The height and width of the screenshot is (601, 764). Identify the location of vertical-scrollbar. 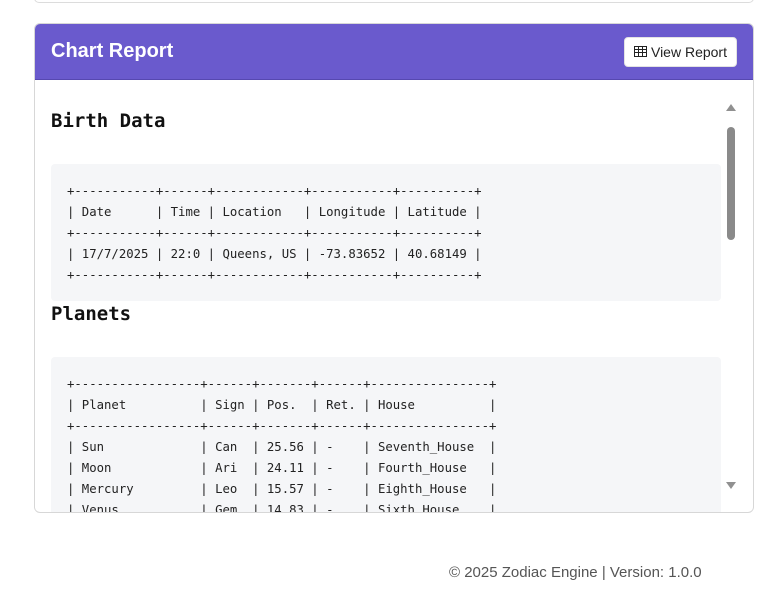
(731, 295).